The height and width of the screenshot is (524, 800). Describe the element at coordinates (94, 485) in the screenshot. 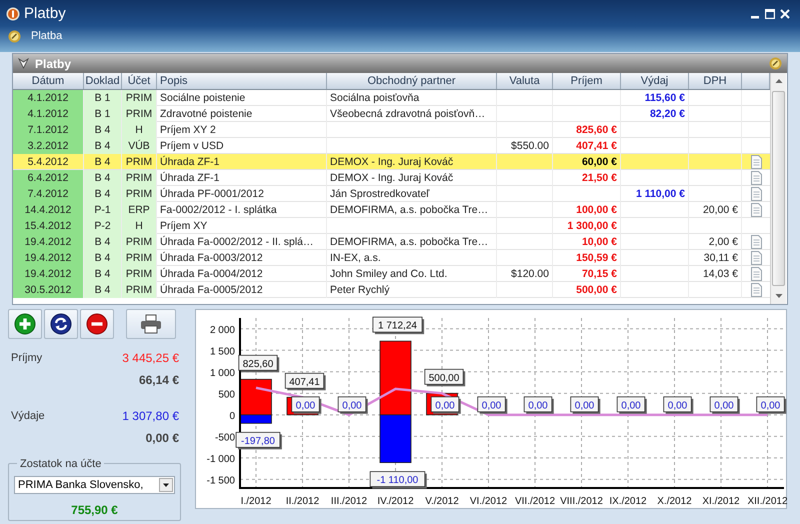

I see `account-dropdown: PRIMA Banka Slovensko,` at that location.